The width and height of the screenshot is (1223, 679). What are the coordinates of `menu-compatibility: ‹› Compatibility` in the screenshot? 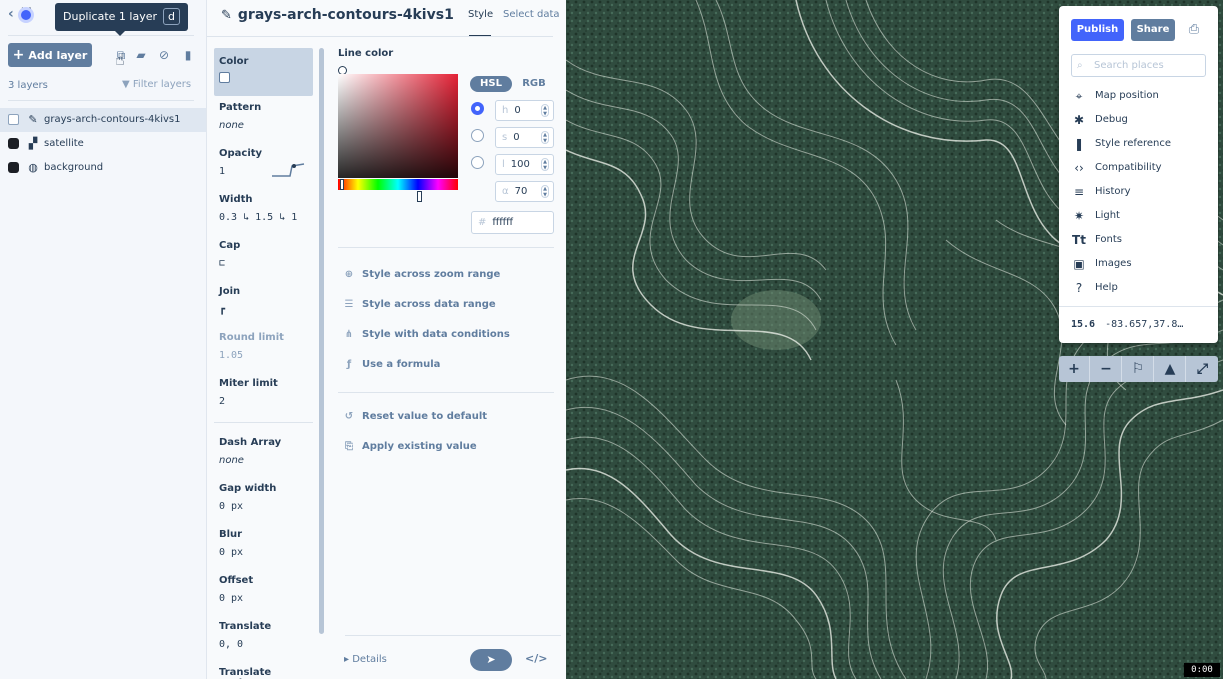 It's located at (1116, 168).